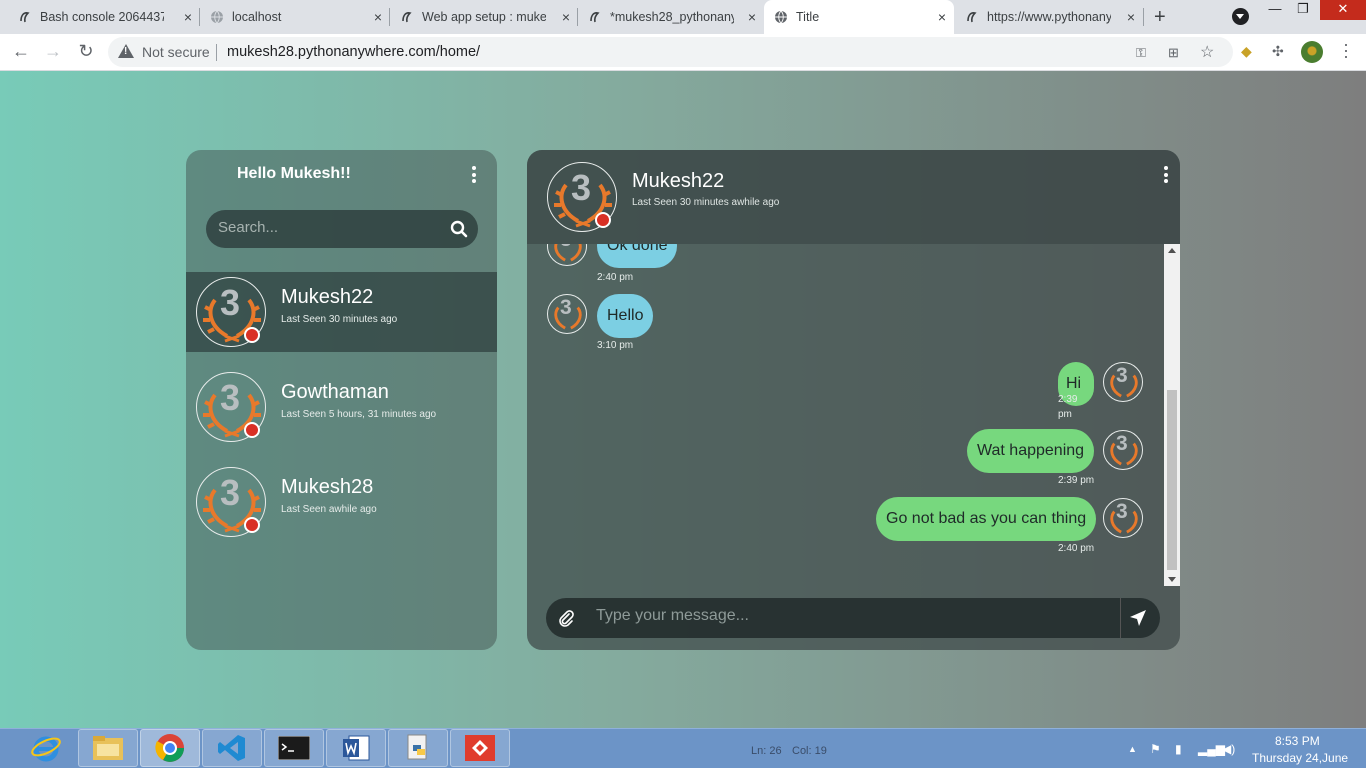 This screenshot has width=1366, height=768. I want to click on tab-search-icon, so click(1240, 16).